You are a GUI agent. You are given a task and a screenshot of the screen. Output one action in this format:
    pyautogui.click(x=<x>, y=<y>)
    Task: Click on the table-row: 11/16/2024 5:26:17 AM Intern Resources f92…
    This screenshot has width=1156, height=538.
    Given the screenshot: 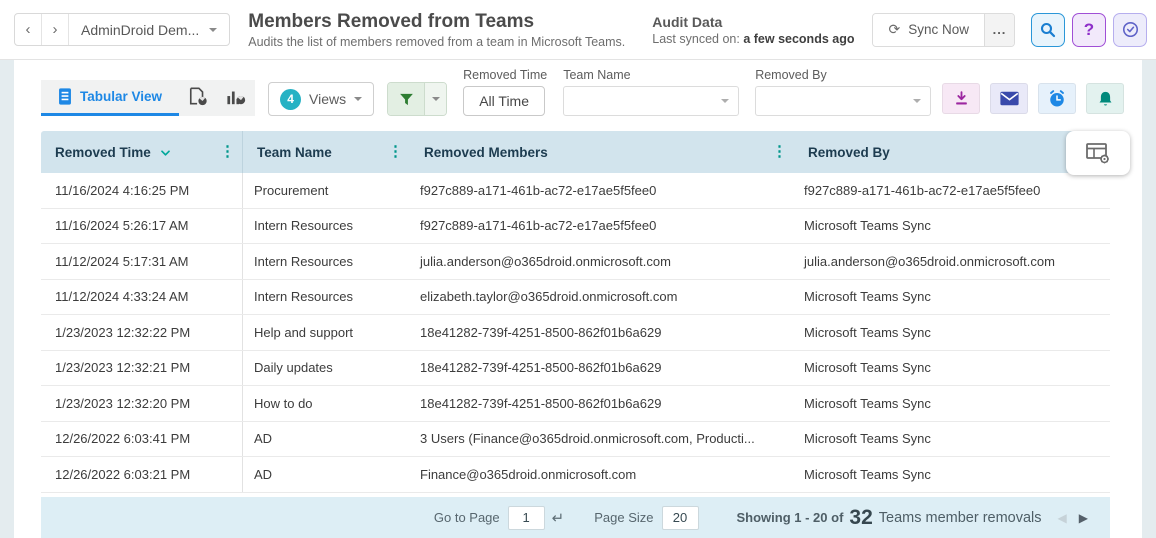 What is the action you would take?
    pyautogui.click(x=575, y=226)
    